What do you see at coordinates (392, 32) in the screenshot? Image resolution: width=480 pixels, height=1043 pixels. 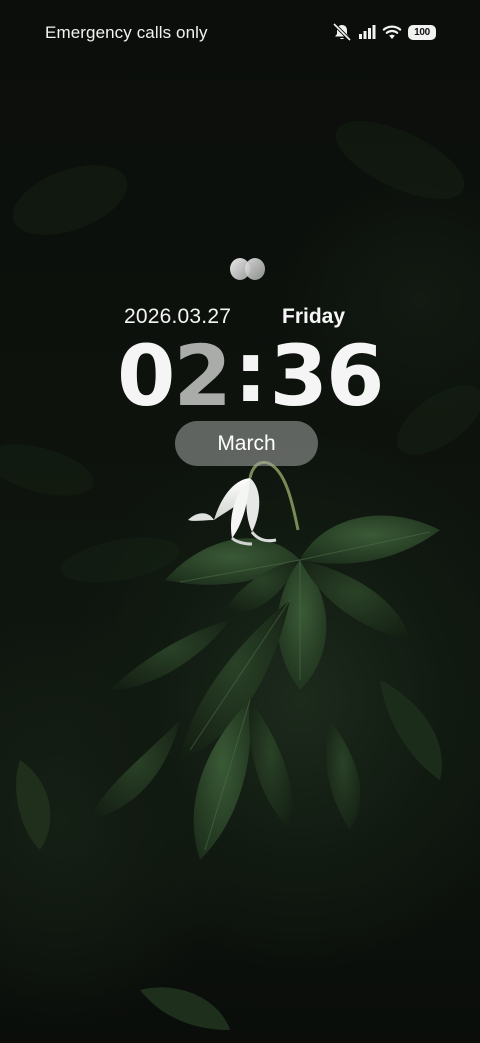 I see `wifi-icon` at bounding box center [392, 32].